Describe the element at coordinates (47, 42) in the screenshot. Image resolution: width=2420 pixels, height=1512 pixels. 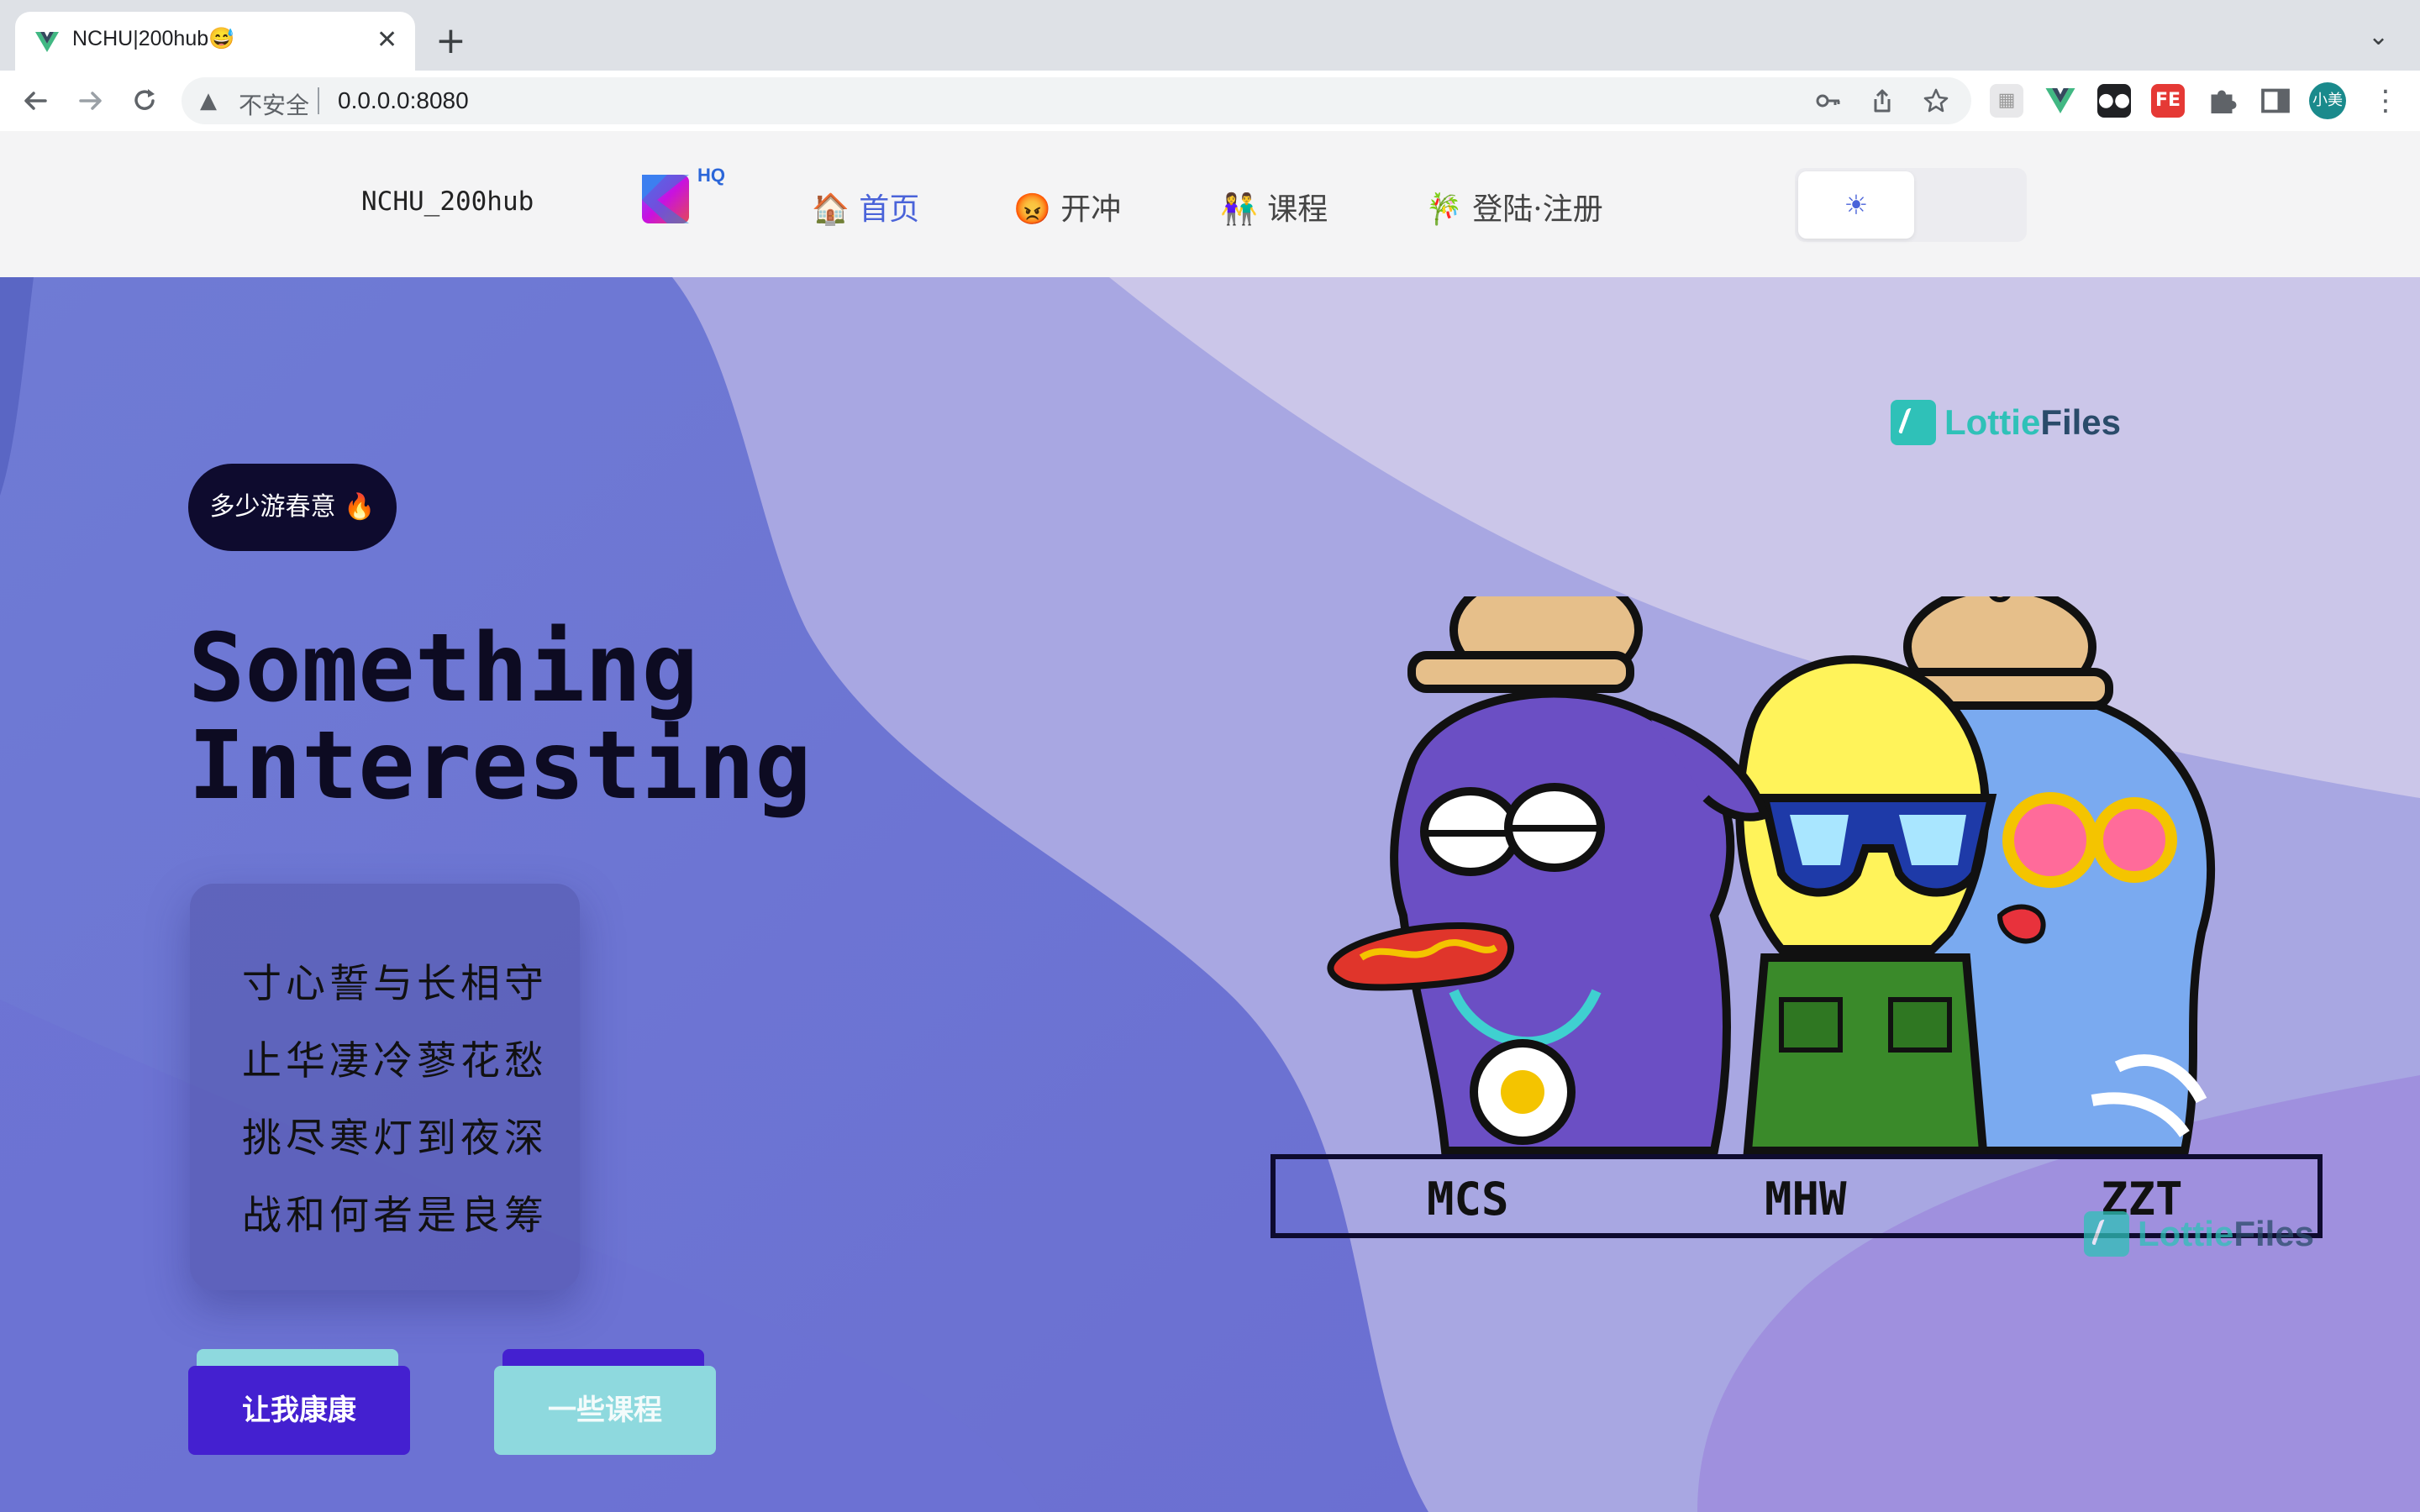
I see `vue-favicon-icon` at that location.